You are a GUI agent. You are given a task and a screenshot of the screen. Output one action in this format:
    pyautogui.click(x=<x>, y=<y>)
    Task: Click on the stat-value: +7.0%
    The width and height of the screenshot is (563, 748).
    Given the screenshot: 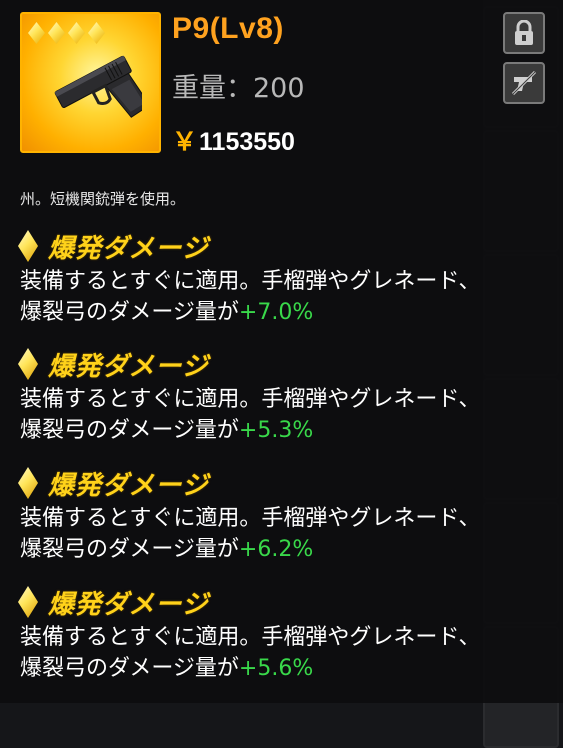 What is the action you would take?
    pyautogui.click(x=276, y=312)
    